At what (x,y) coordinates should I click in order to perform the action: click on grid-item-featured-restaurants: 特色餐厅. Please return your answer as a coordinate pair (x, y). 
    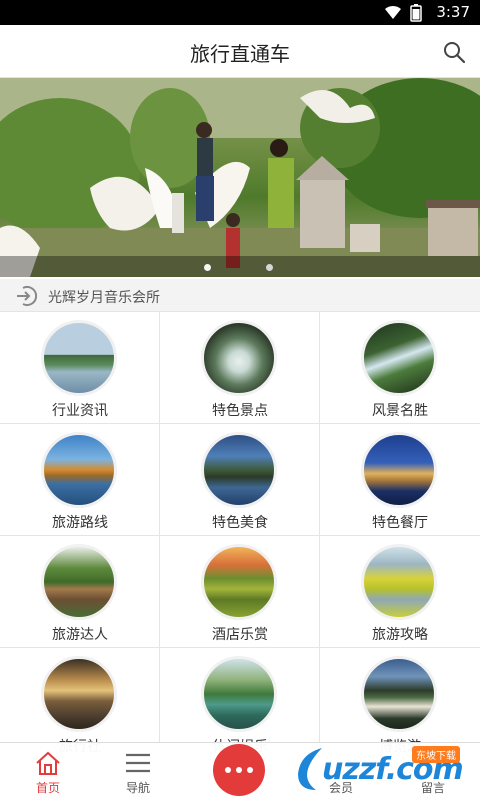
    Looking at the image, I should click on (400, 480).